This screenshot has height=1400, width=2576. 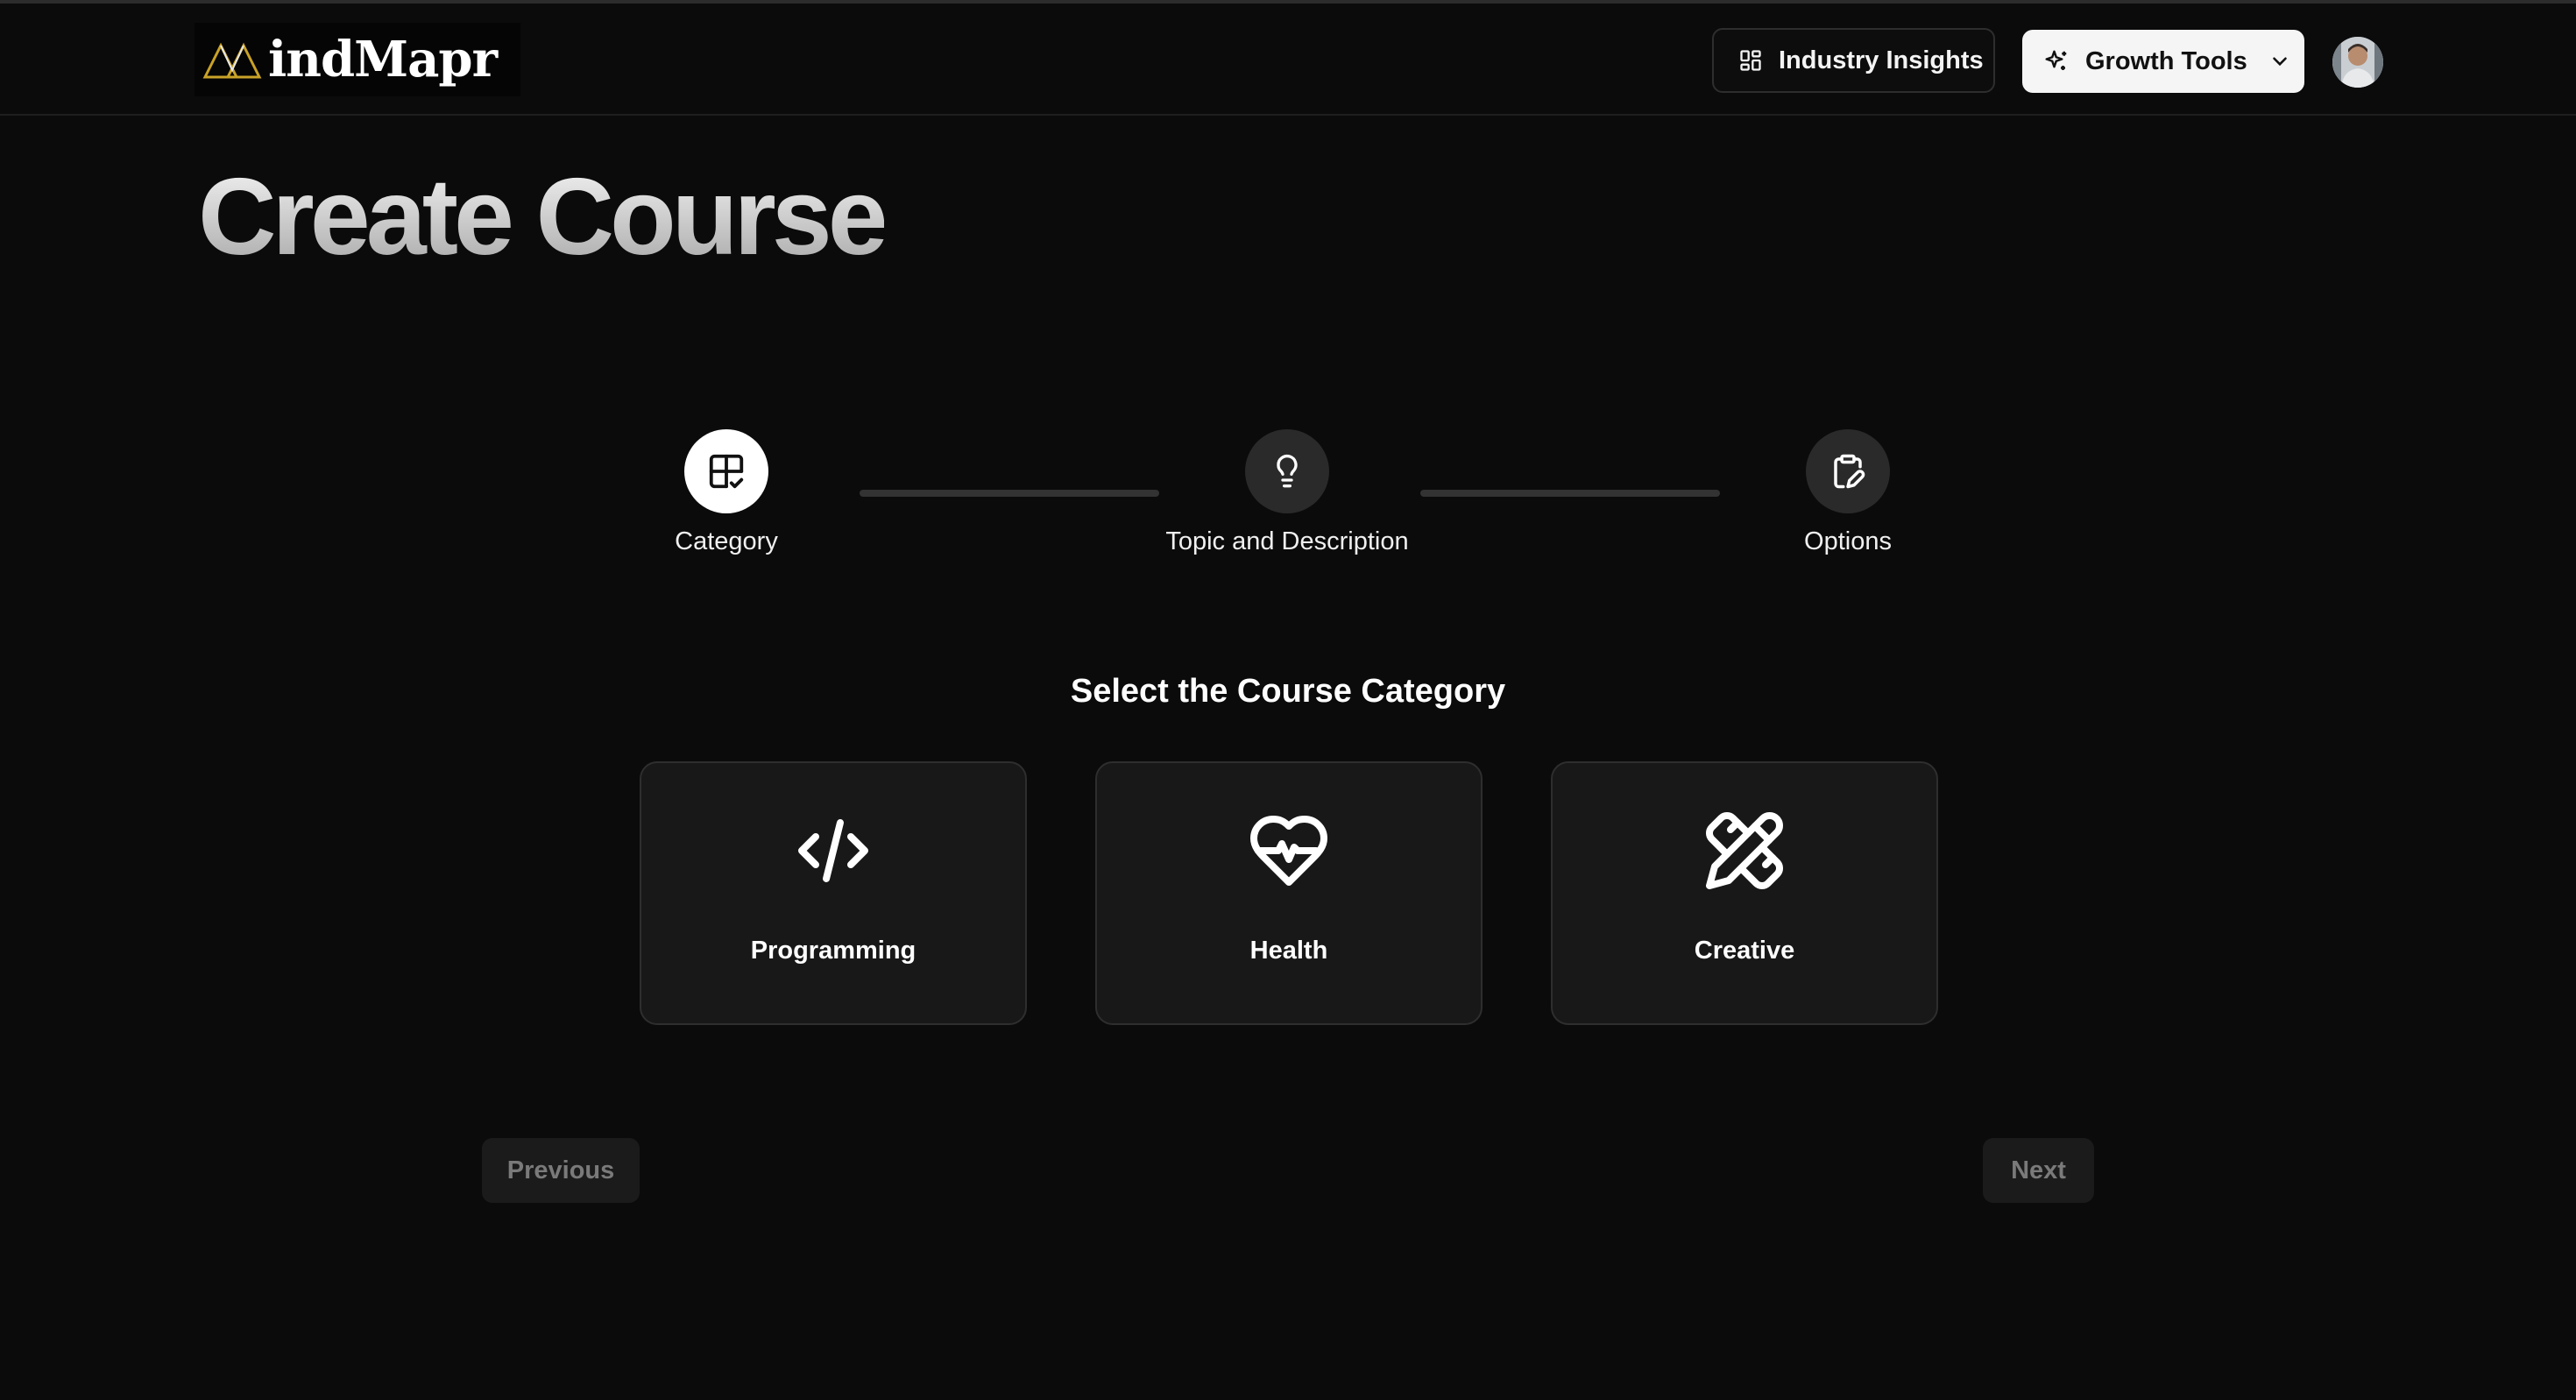 I want to click on heart-pulse-icon, so click(x=1289, y=851).